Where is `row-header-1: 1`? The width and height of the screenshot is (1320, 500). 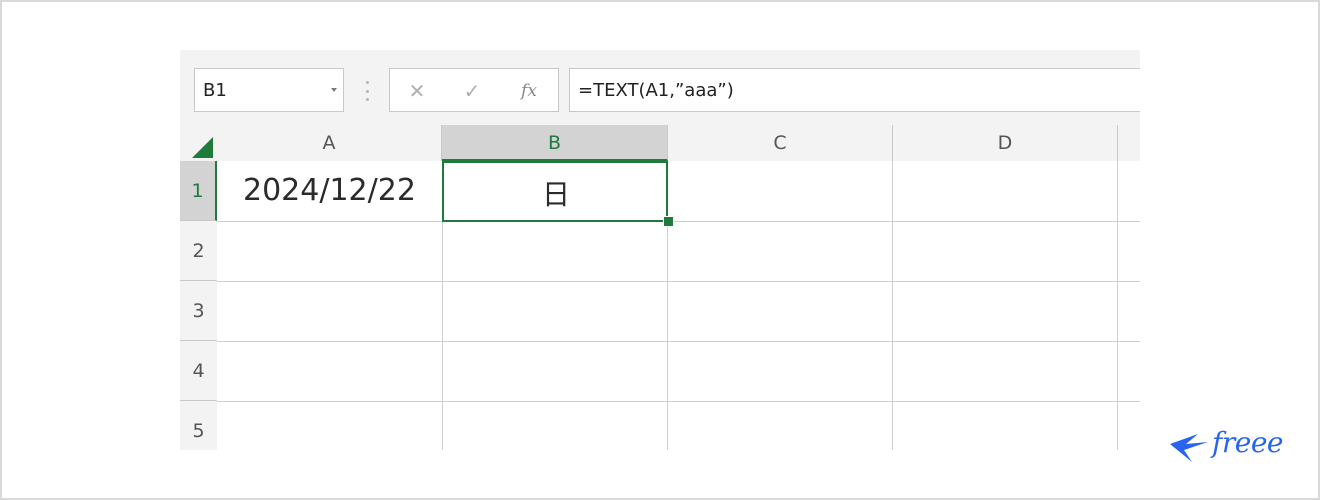 row-header-1: 1 is located at coordinates (198, 191).